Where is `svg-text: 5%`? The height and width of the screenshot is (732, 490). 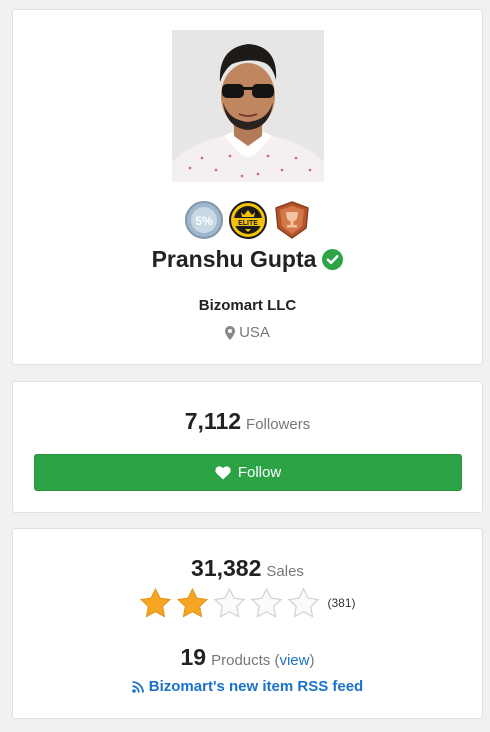 svg-text: 5% is located at coordinates (204, 221).